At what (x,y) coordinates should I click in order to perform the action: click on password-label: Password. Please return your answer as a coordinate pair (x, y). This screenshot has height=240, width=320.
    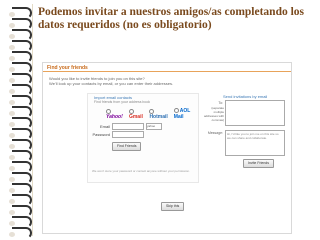
    Looking at the image, I should click on (101, 134).